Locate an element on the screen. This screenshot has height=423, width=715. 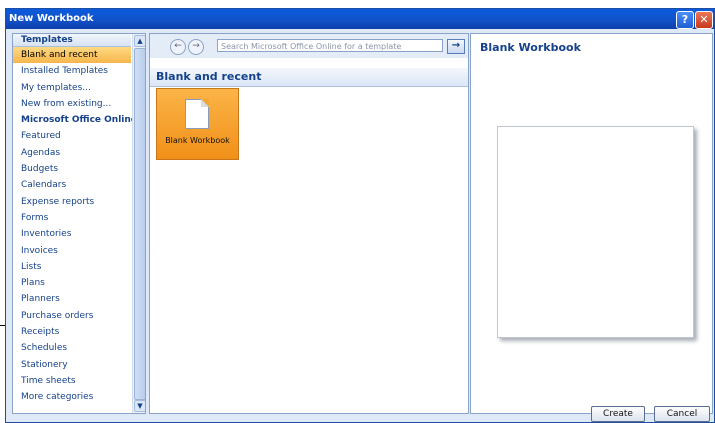
section-title: Blank and recent is located at coordinates (309, 77).